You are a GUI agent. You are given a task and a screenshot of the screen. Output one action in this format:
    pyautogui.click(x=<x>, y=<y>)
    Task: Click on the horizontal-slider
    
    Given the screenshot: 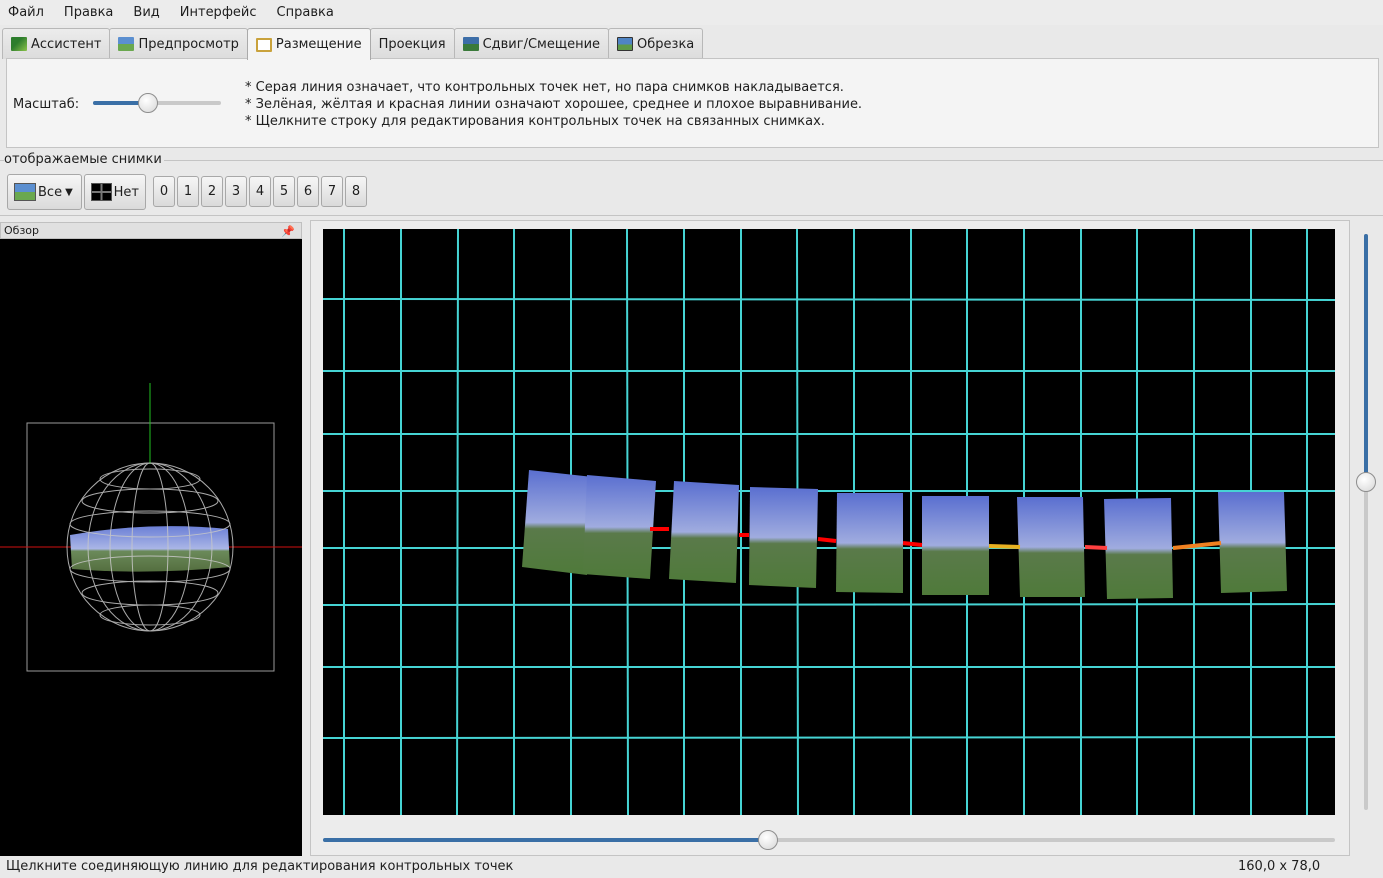 What is the action you would take?
    pyautogui.click(x=829, y=840)
    